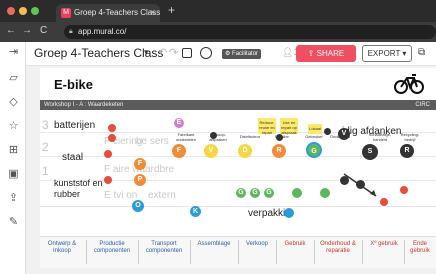 Image resolution: width=436 pixels, height=274 pixels. Describe the element at coordinates (420, 247) in the screenshot. I see `category-label: Ende gebruik` at that location.